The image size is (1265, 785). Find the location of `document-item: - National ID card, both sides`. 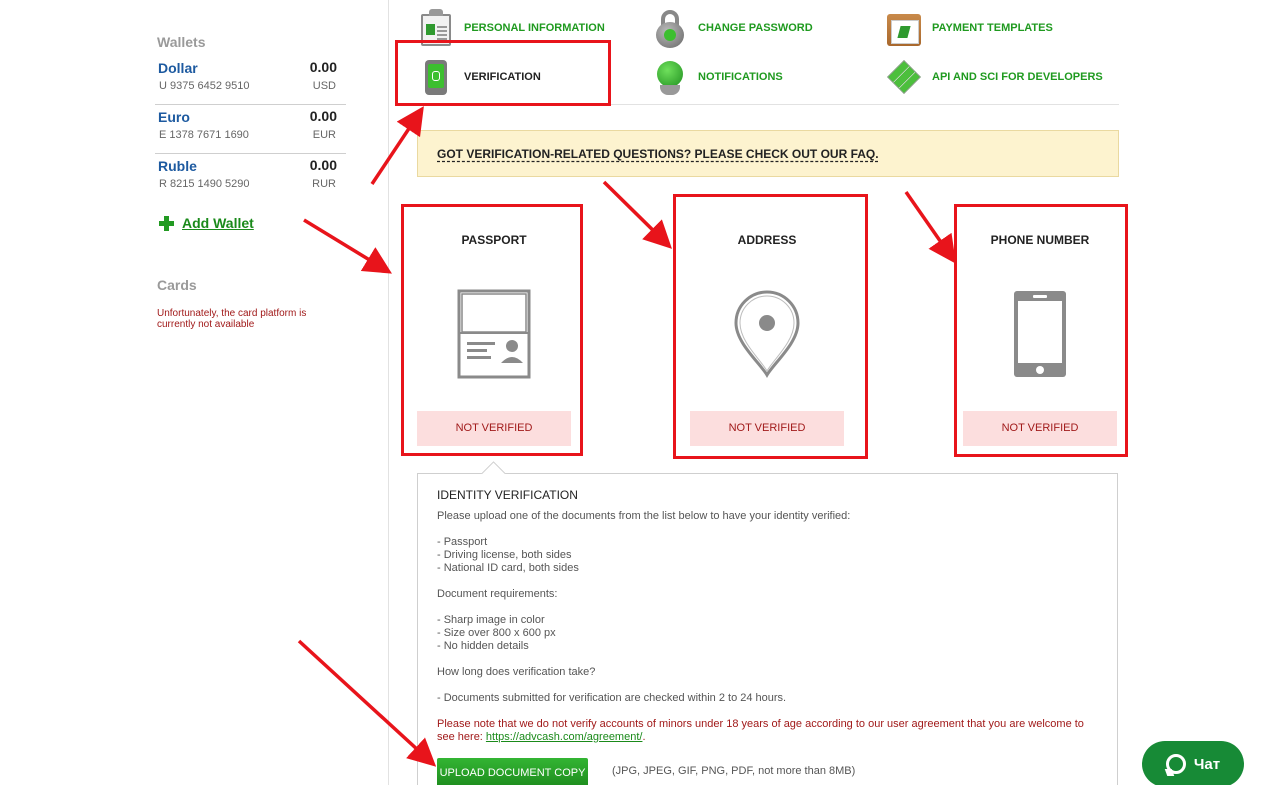

document-item: - National ID card, both sides is located at coordinates (508, 568).